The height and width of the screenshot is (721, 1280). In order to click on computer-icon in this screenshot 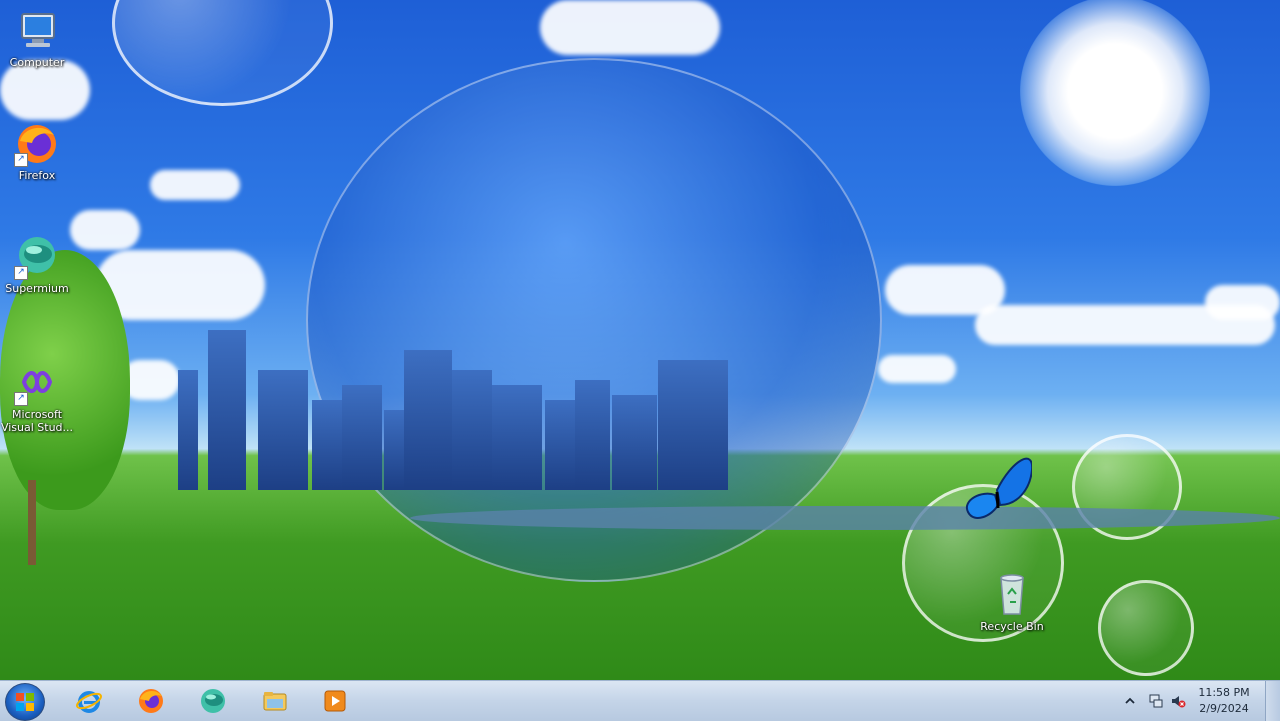, I will do `click(37, 31)`.